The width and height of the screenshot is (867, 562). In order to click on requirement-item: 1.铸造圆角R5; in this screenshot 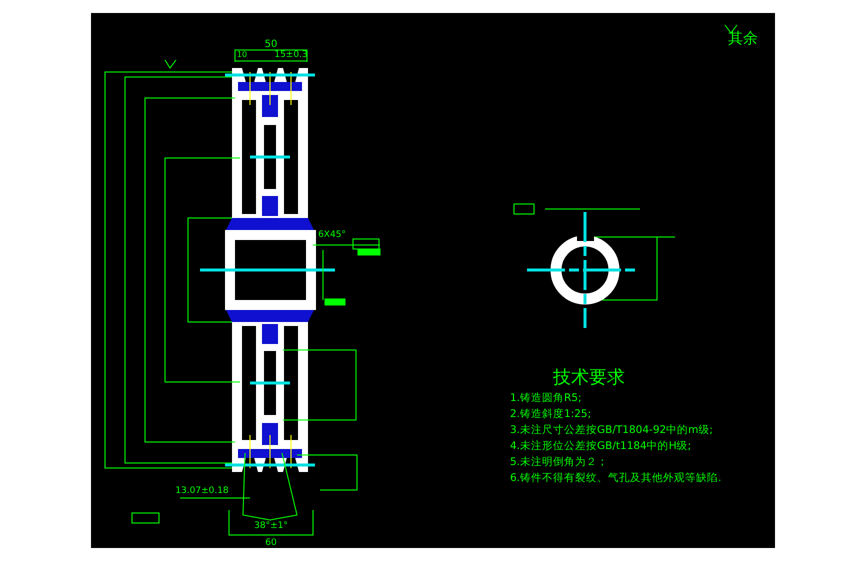, I will do `click(546, 398)`.